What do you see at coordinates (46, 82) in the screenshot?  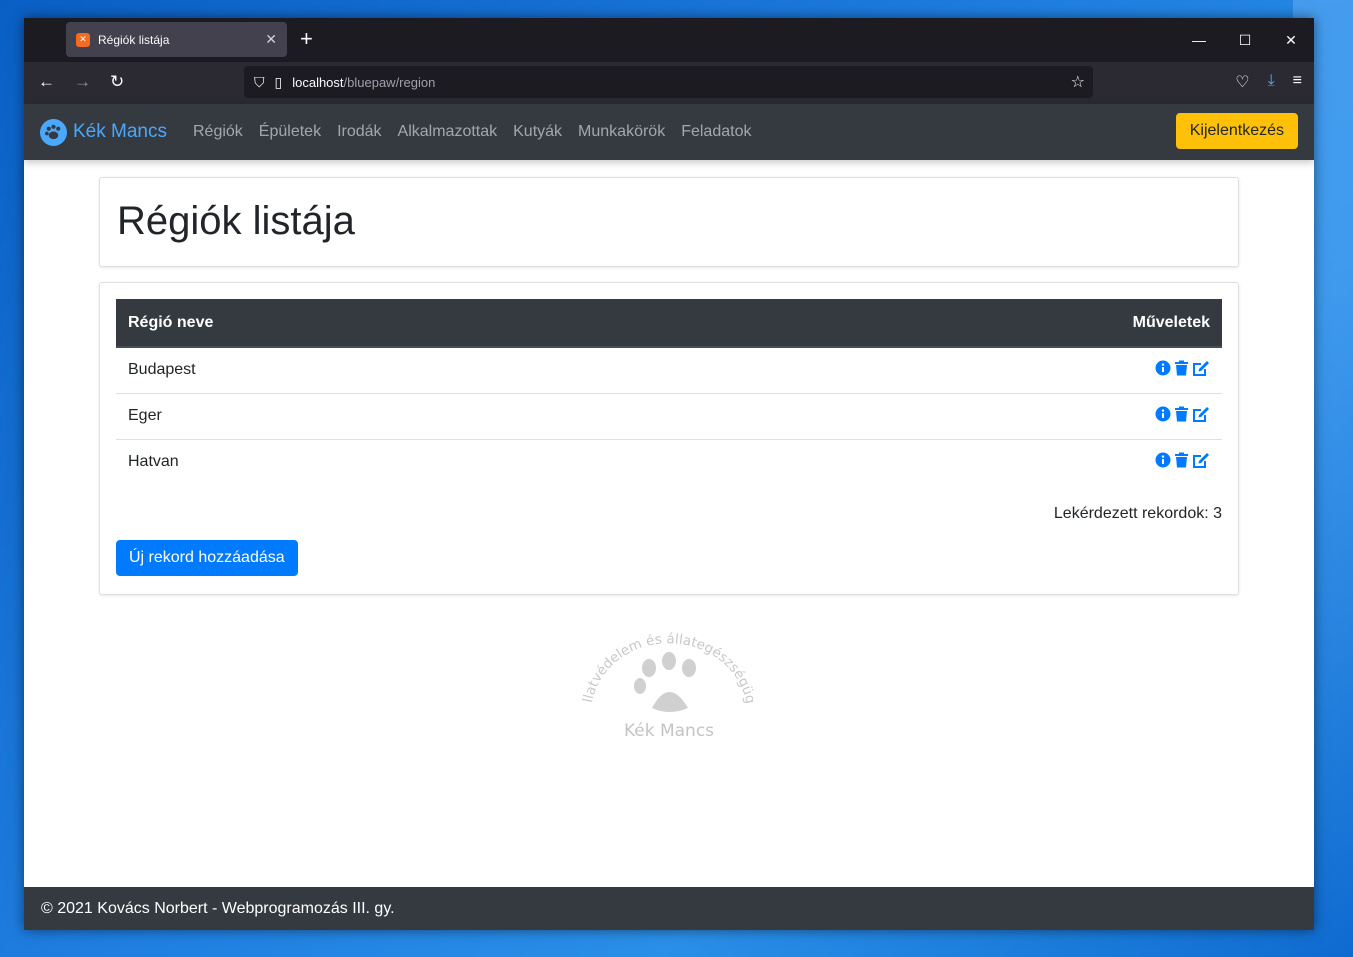 I see `back-icon: ←` at bounding box center [46, 82].